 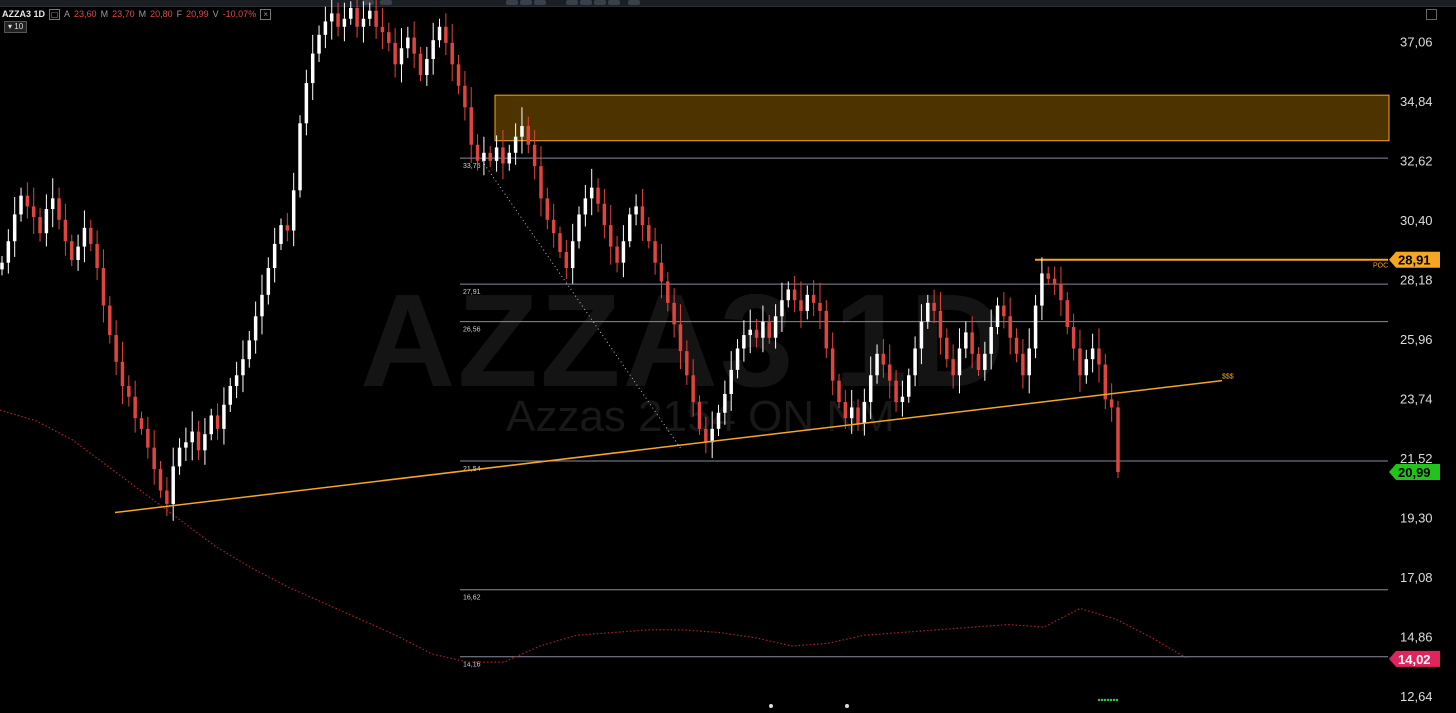 I want to click on level-label: 16,62, so click(x=472, y=598).